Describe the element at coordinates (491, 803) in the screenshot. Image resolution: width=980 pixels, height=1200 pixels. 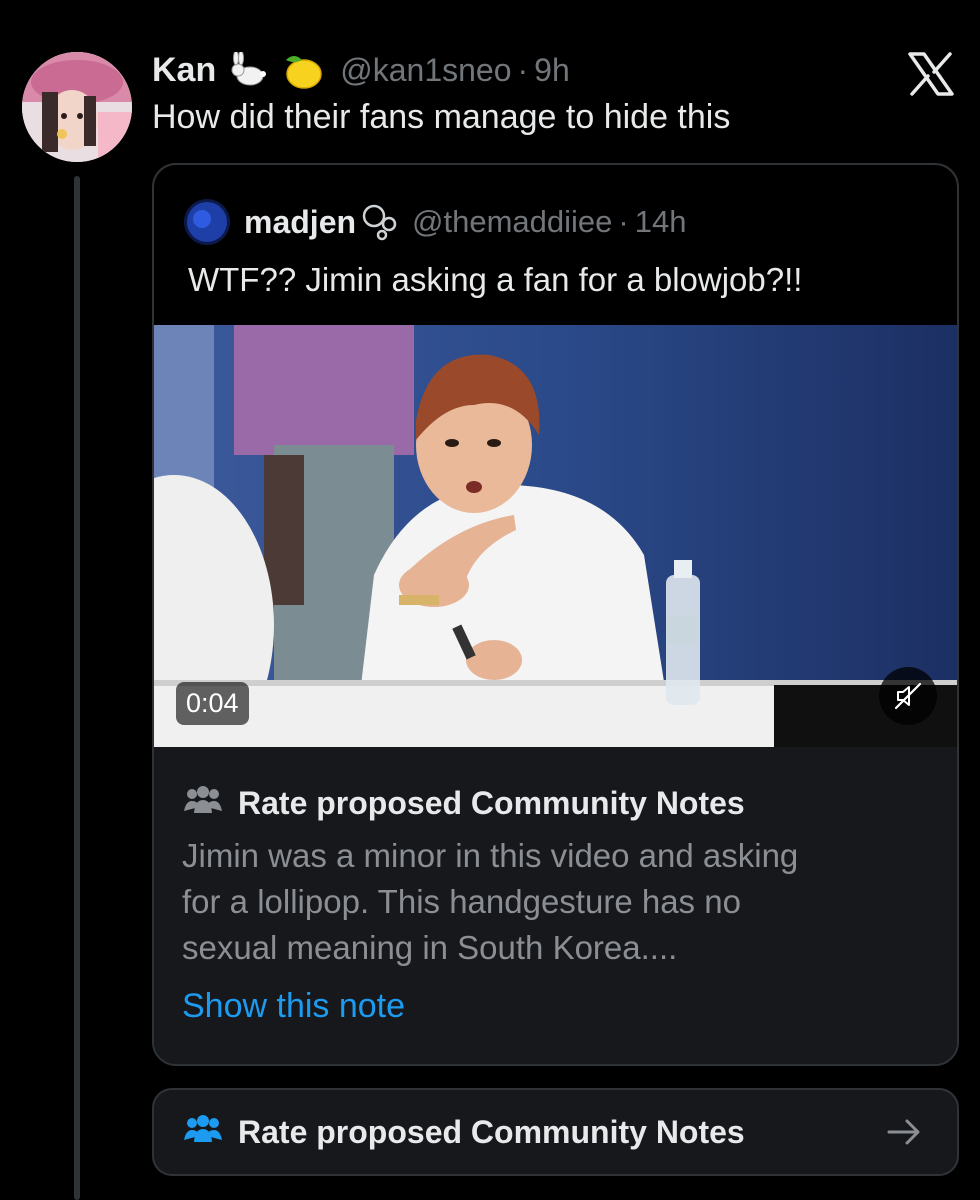
I see `note-title: Rate proposed Community Notes` at that location.